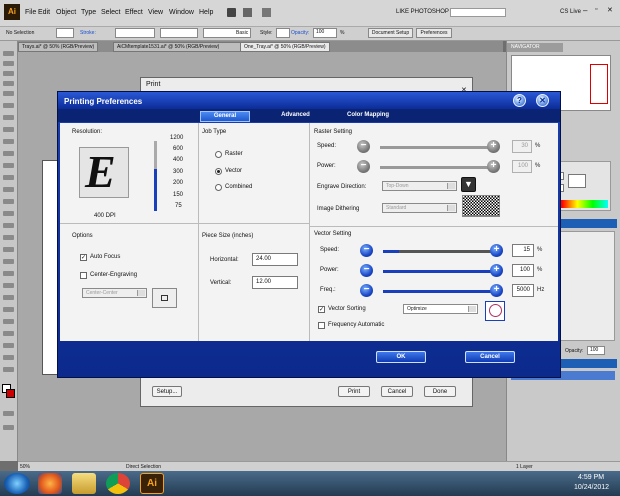 Image resolution: width=620 pixels, height=496 pixels. Describe the element at coordinates (218, 187) in the screenshot. I see `combined-radio` at that location.